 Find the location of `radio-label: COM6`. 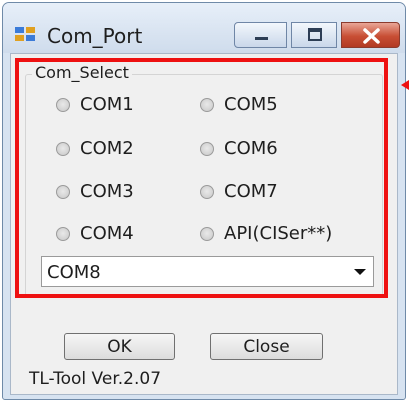

radio-label: COM6 is located at coordinates (251, 148).